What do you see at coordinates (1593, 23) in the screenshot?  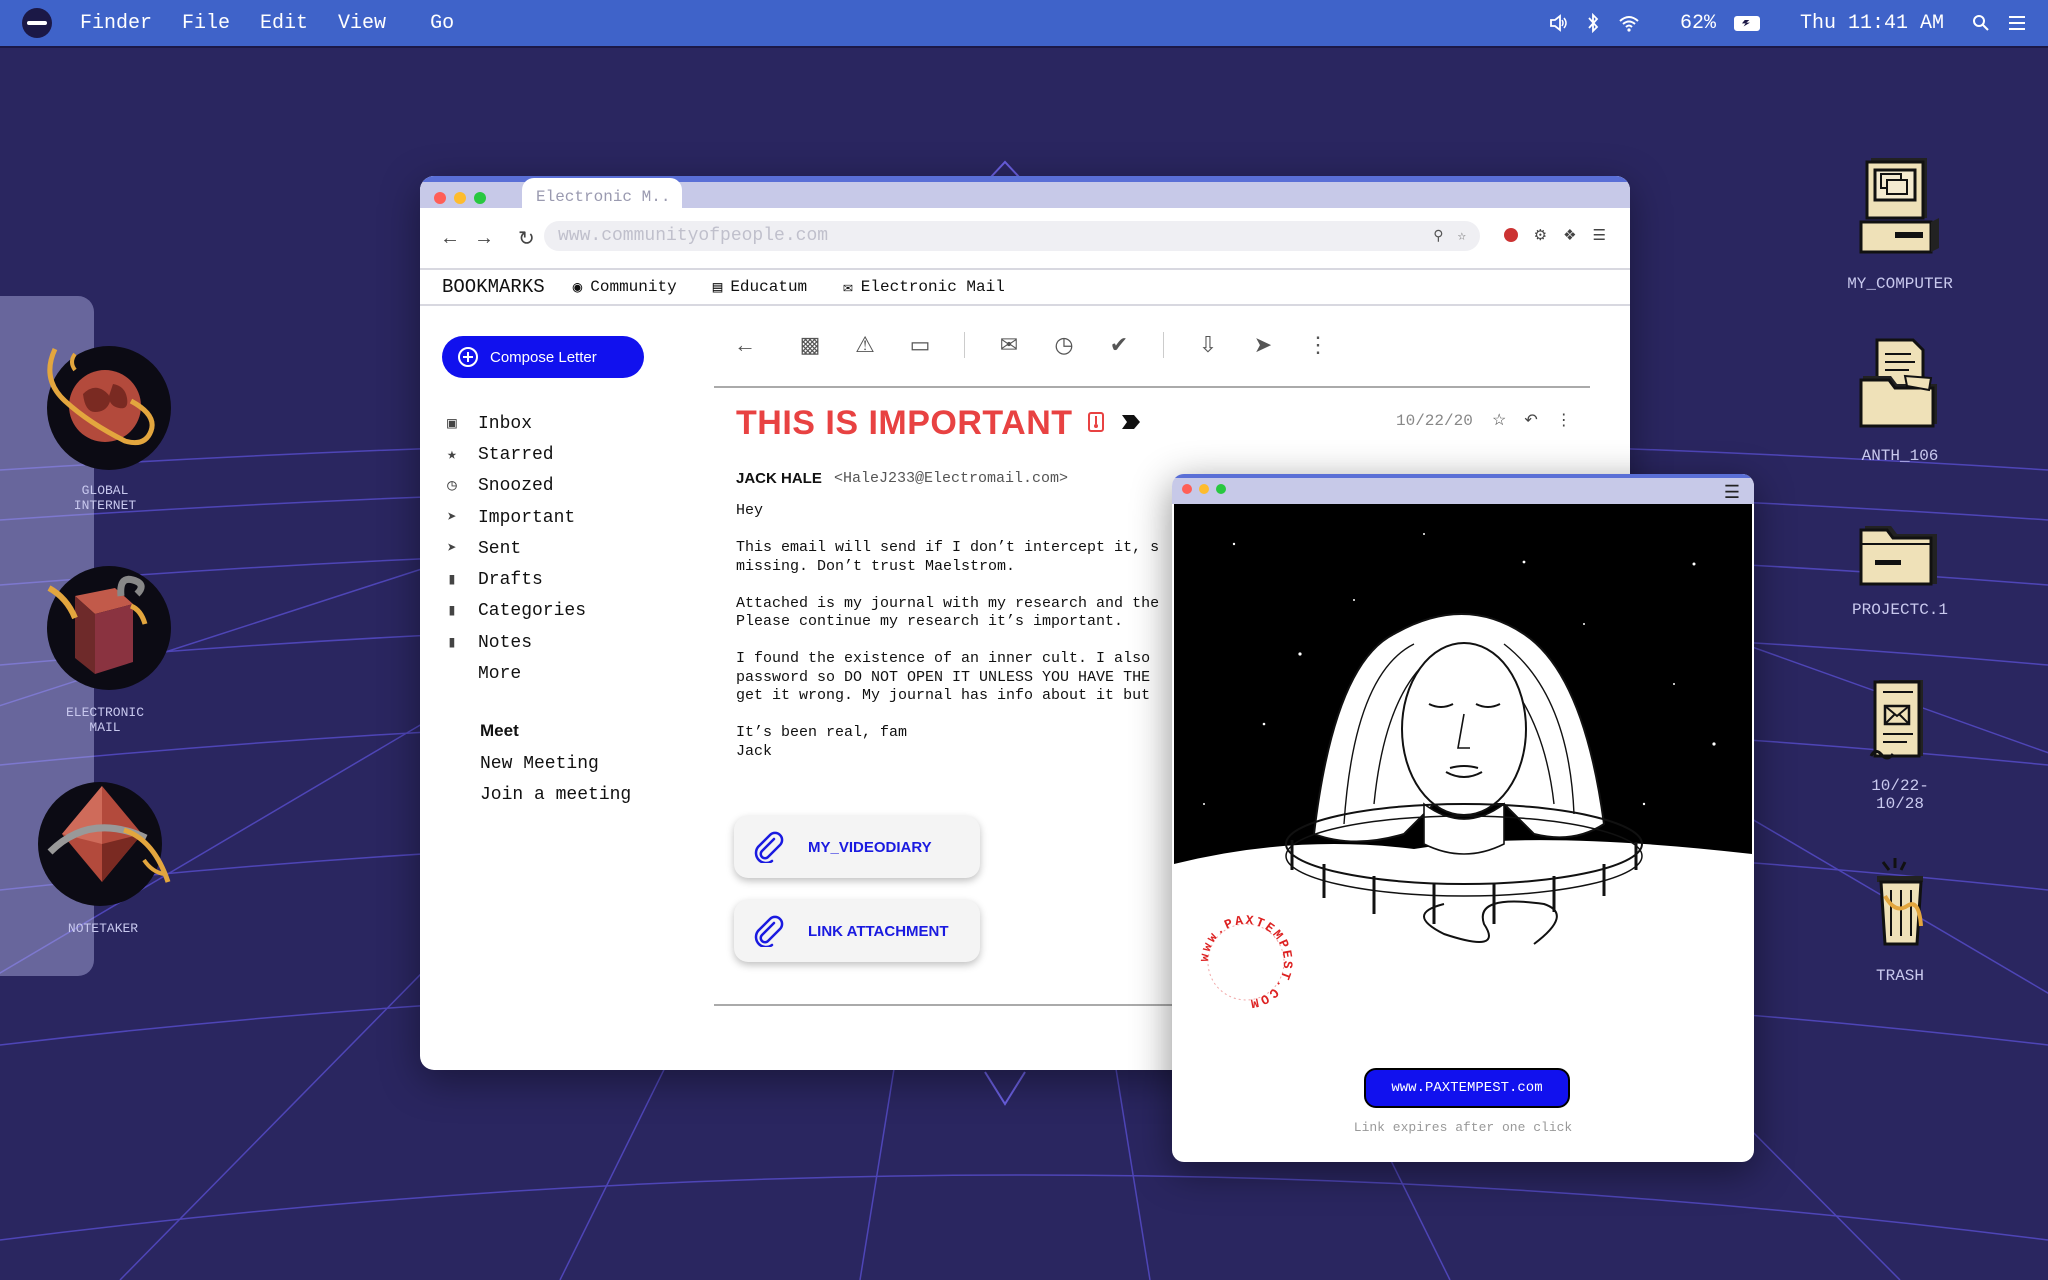 I see `bluetooth-icon` at bounding box center [1593, 23].